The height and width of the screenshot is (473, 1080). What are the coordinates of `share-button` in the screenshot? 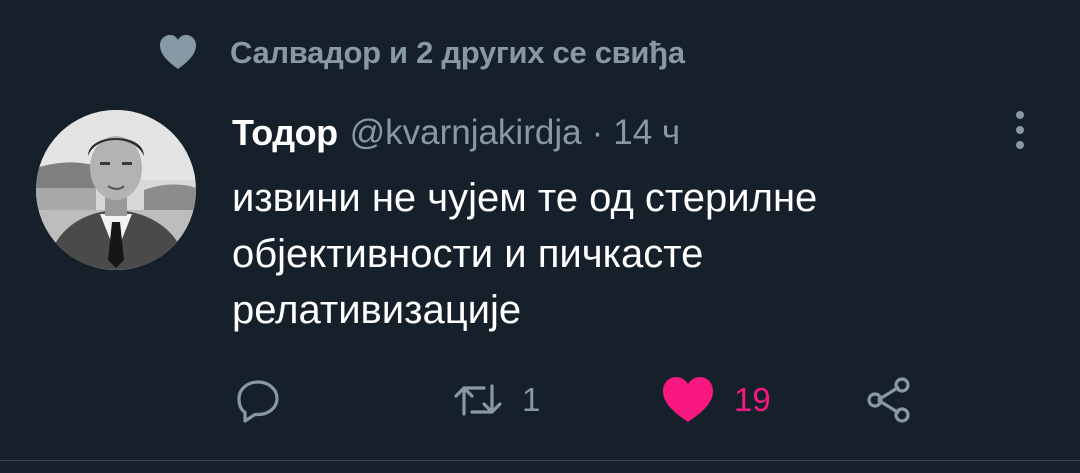 It's located at (889, 400).